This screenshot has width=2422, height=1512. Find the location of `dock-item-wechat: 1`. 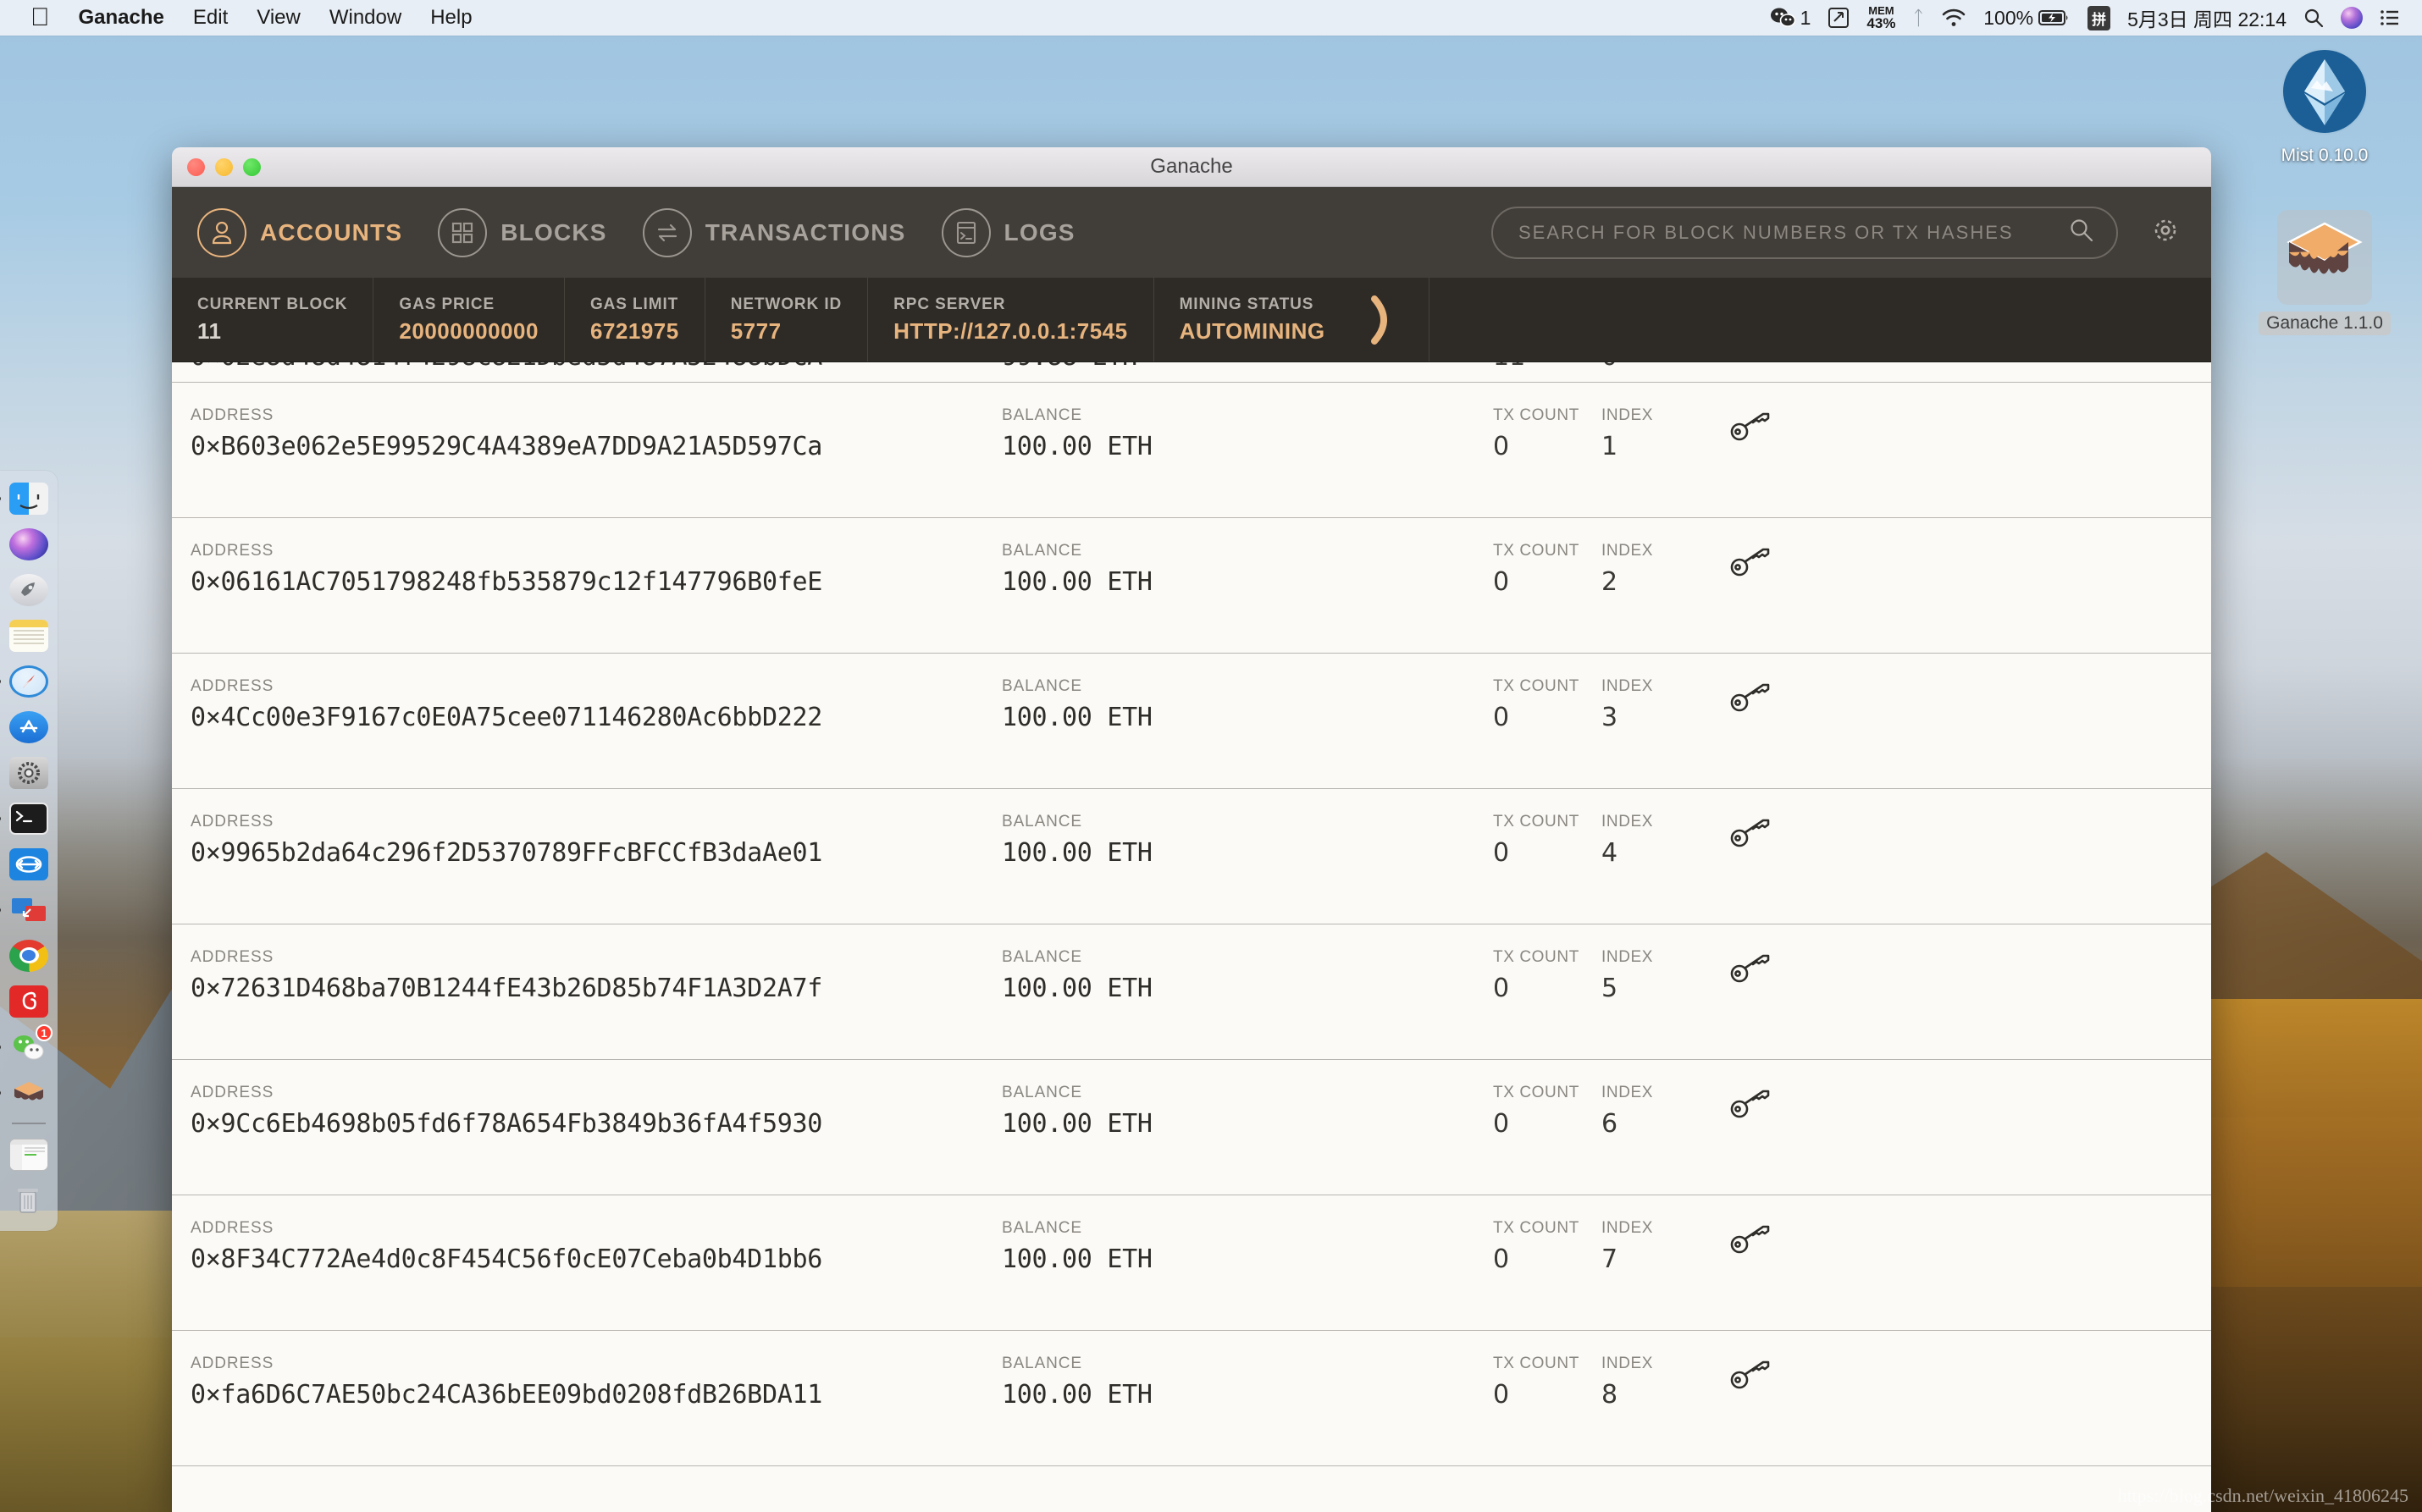

dock-item-wechat: 1 is located at coordinates (26, 1045).